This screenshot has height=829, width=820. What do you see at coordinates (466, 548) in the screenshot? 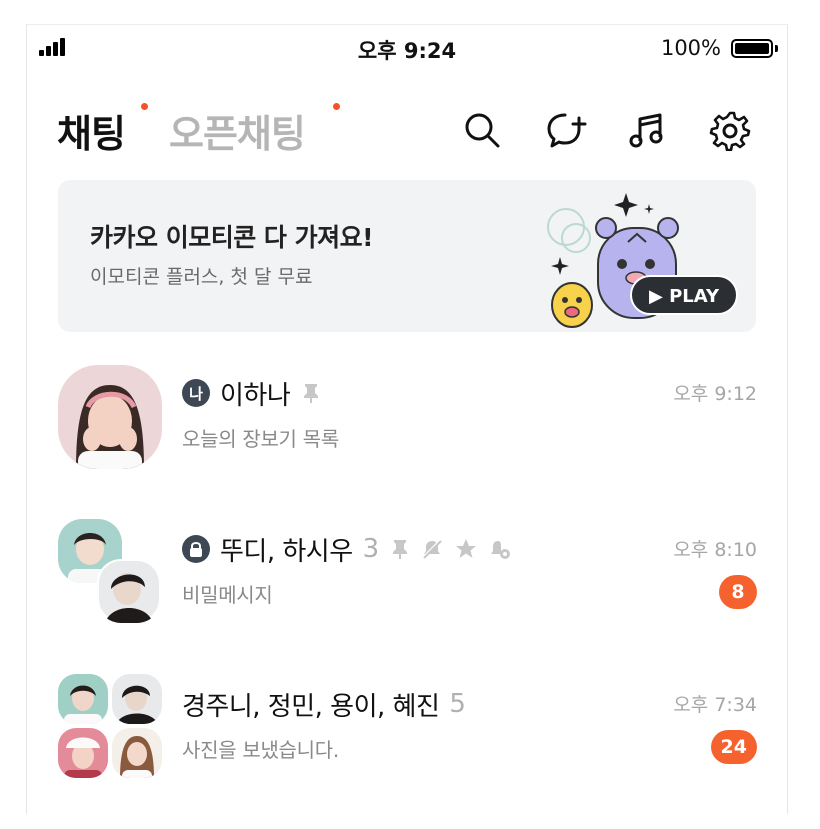
I see `star-icon` at bounding box center [466, 548].